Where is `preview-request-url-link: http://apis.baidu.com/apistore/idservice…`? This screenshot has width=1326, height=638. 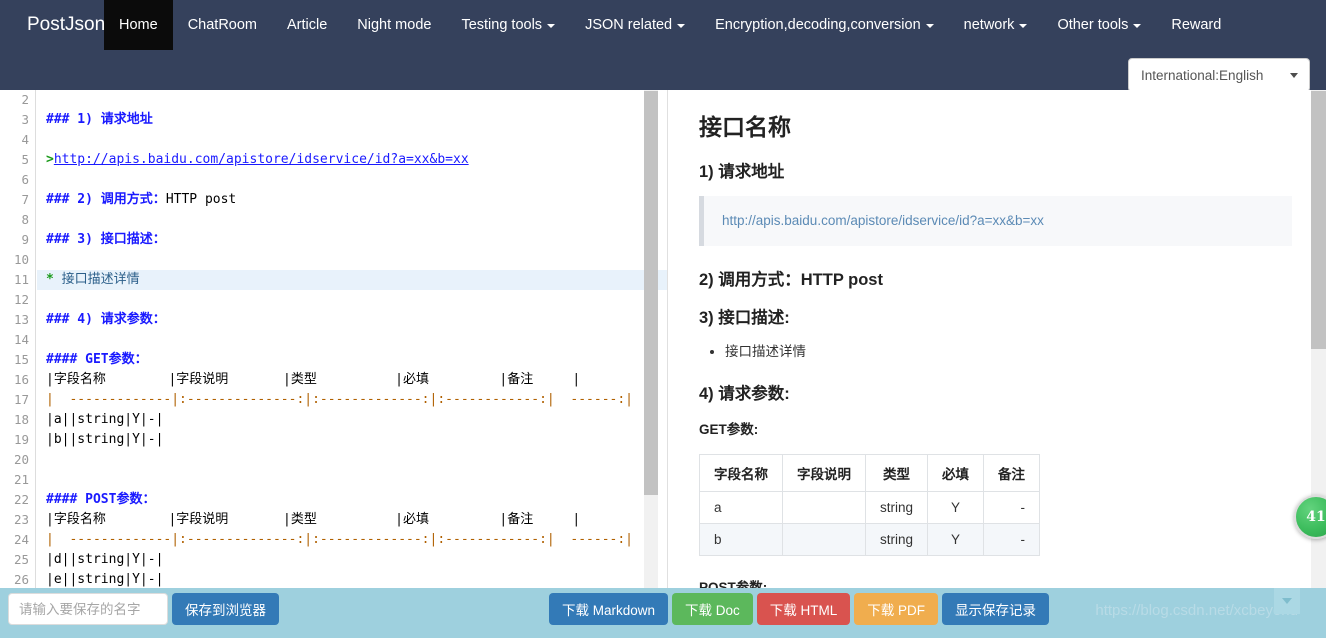
preview-request-url-link: http://apis.baidu.com/apistore/idservice… is located at coordinates (883, 220).